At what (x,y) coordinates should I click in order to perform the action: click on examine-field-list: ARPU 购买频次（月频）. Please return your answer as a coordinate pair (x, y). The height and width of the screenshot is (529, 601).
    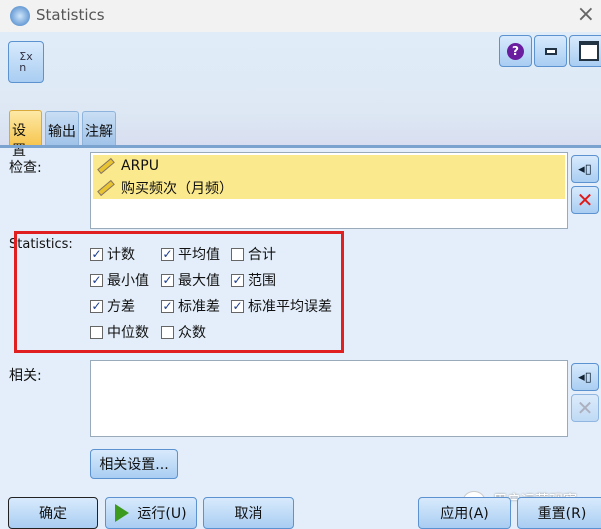
    Looking at the image, I should click on (329, 190).